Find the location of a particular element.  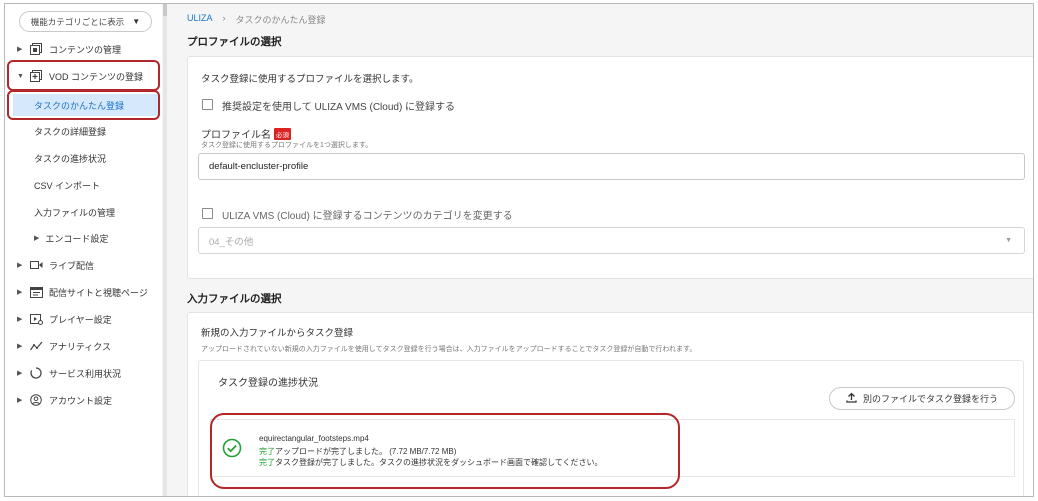

profile-name-hint: タスク登録に使用するプロファイルを1つ選択します。 is located at coordinates (287, 145).